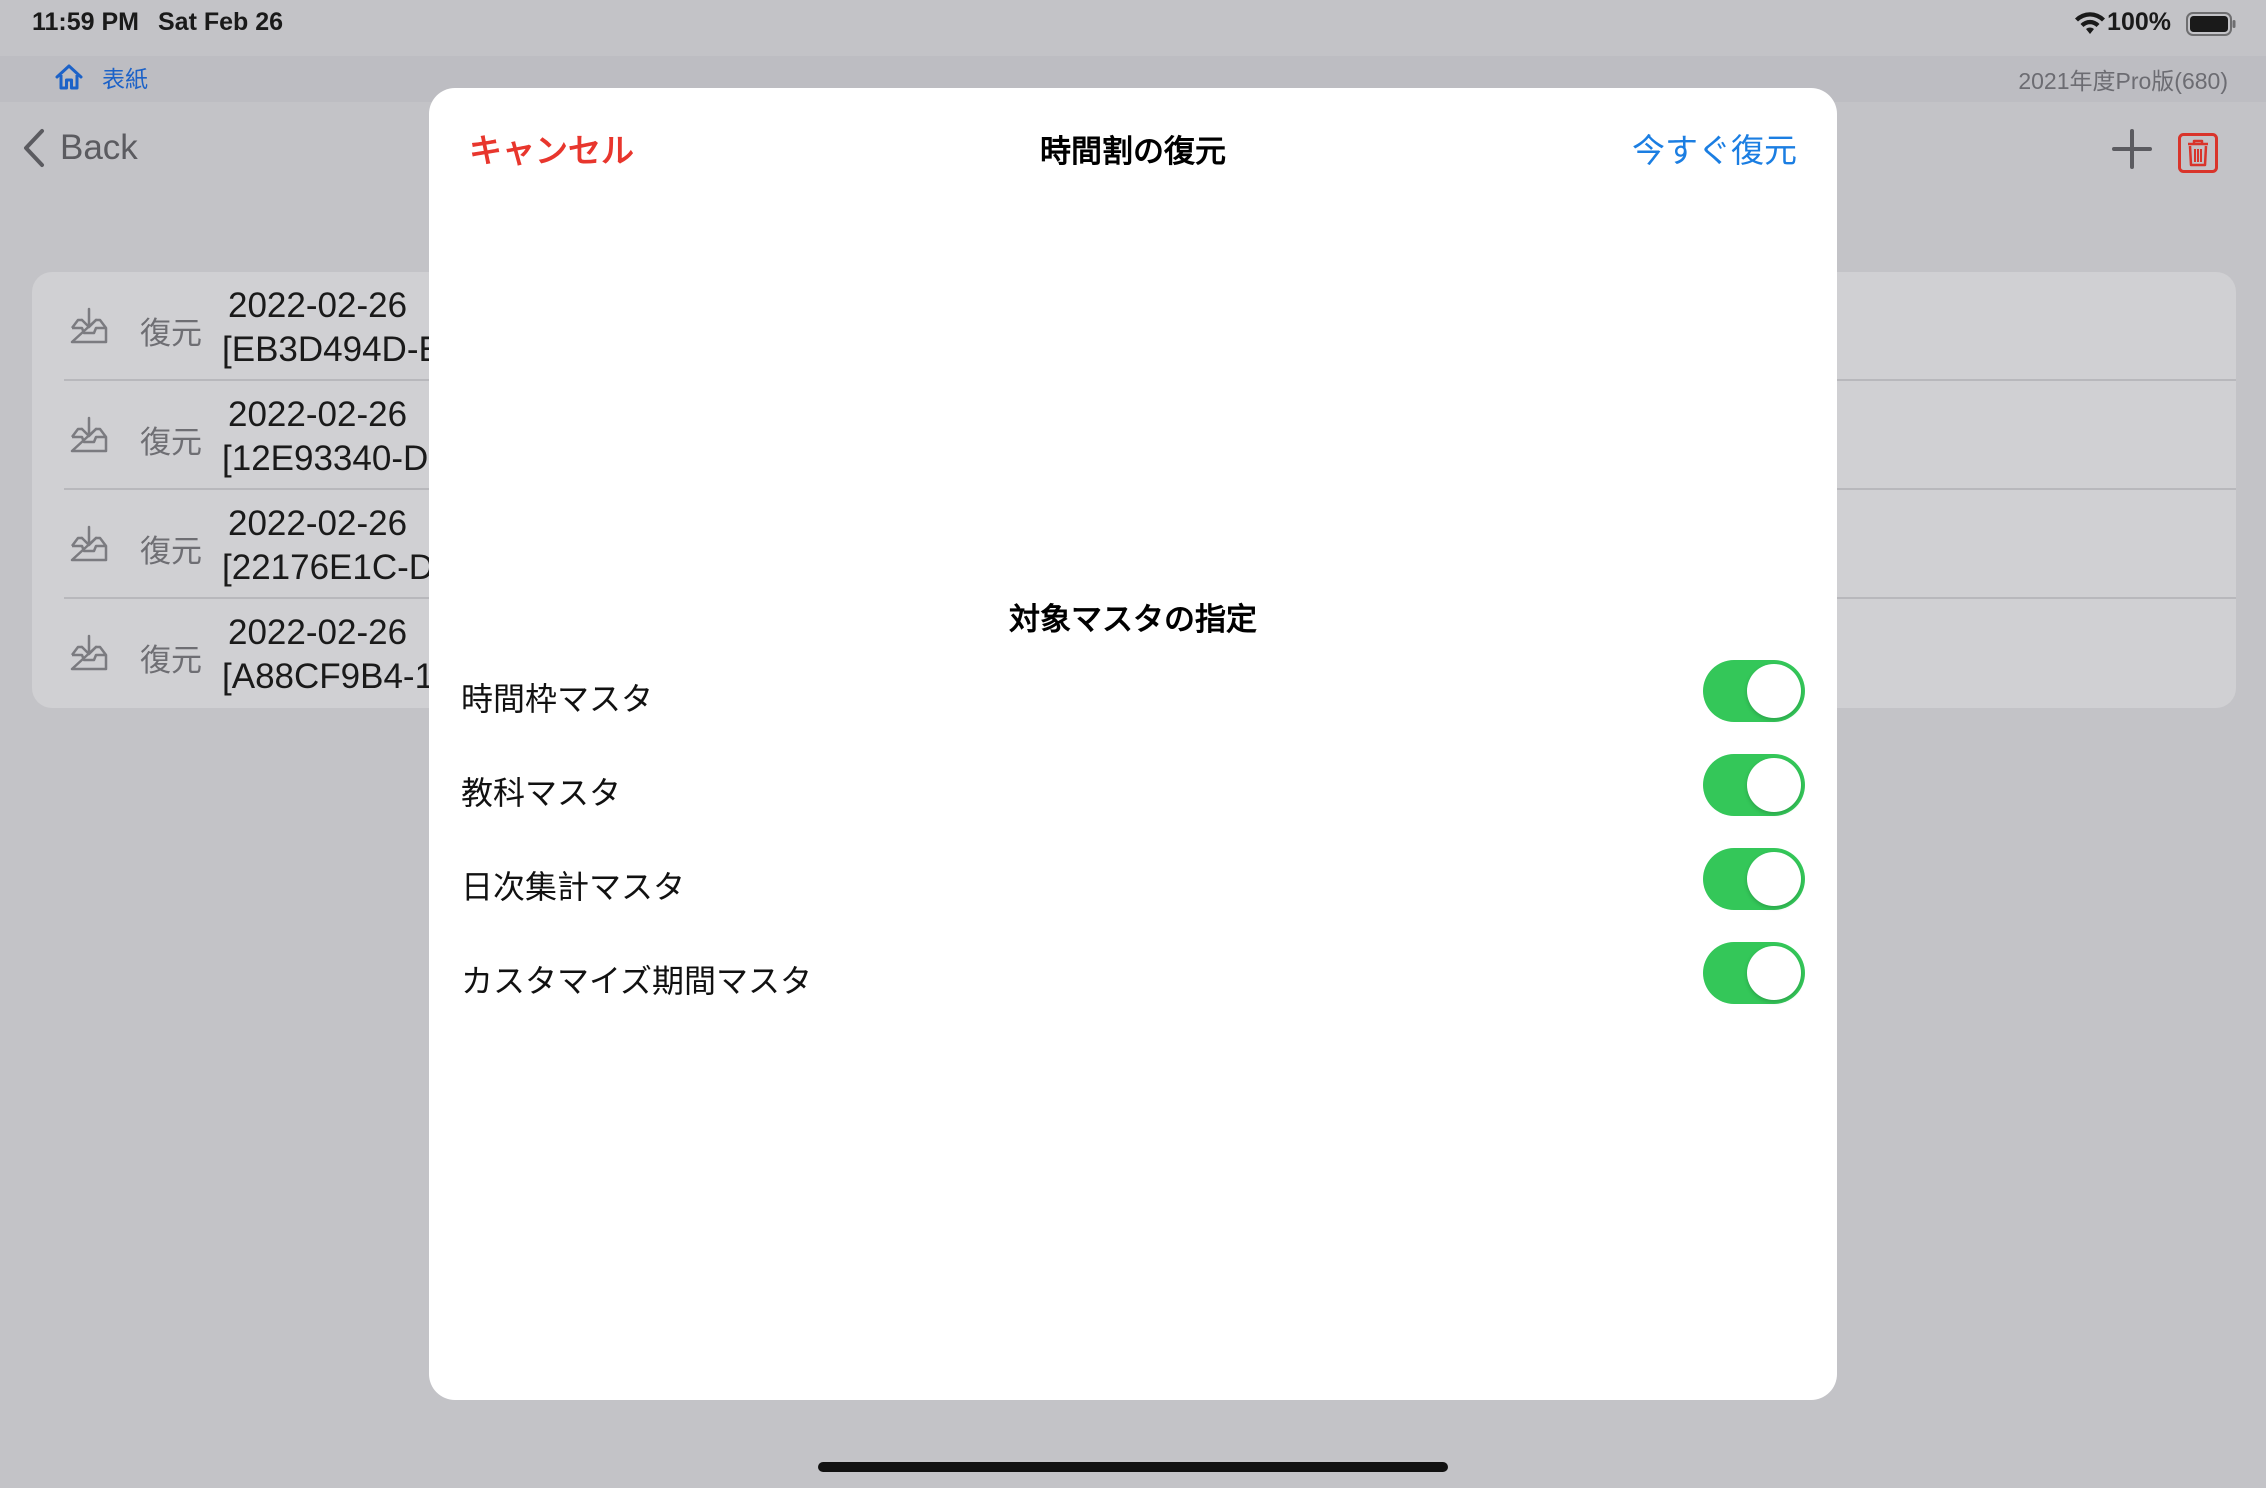 The image size is (2266, 1488). What do you see at coordinates (1133, 151) in the screenshot?
I see `modal-title: 時間割の復元` at bounding box center [1133, 151].